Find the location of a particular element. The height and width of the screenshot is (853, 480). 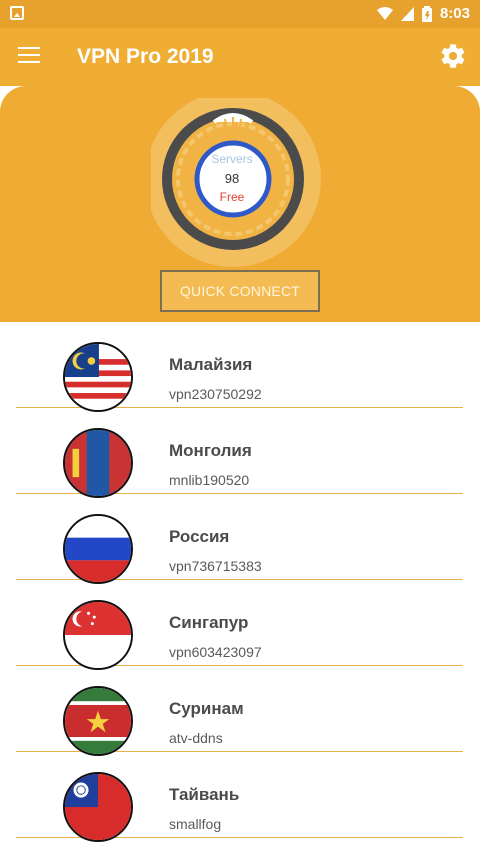

country-name: Сингапур is located at coordinates (209, 622).